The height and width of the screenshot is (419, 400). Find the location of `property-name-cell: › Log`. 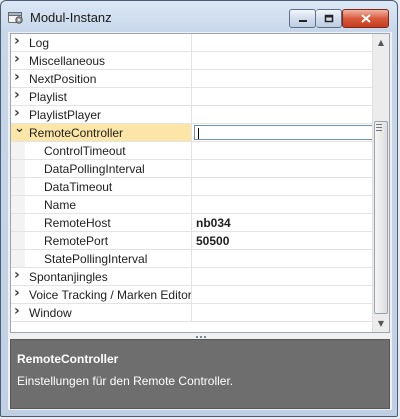

property-name-cell: › Log is located at coordinates (101, 42).